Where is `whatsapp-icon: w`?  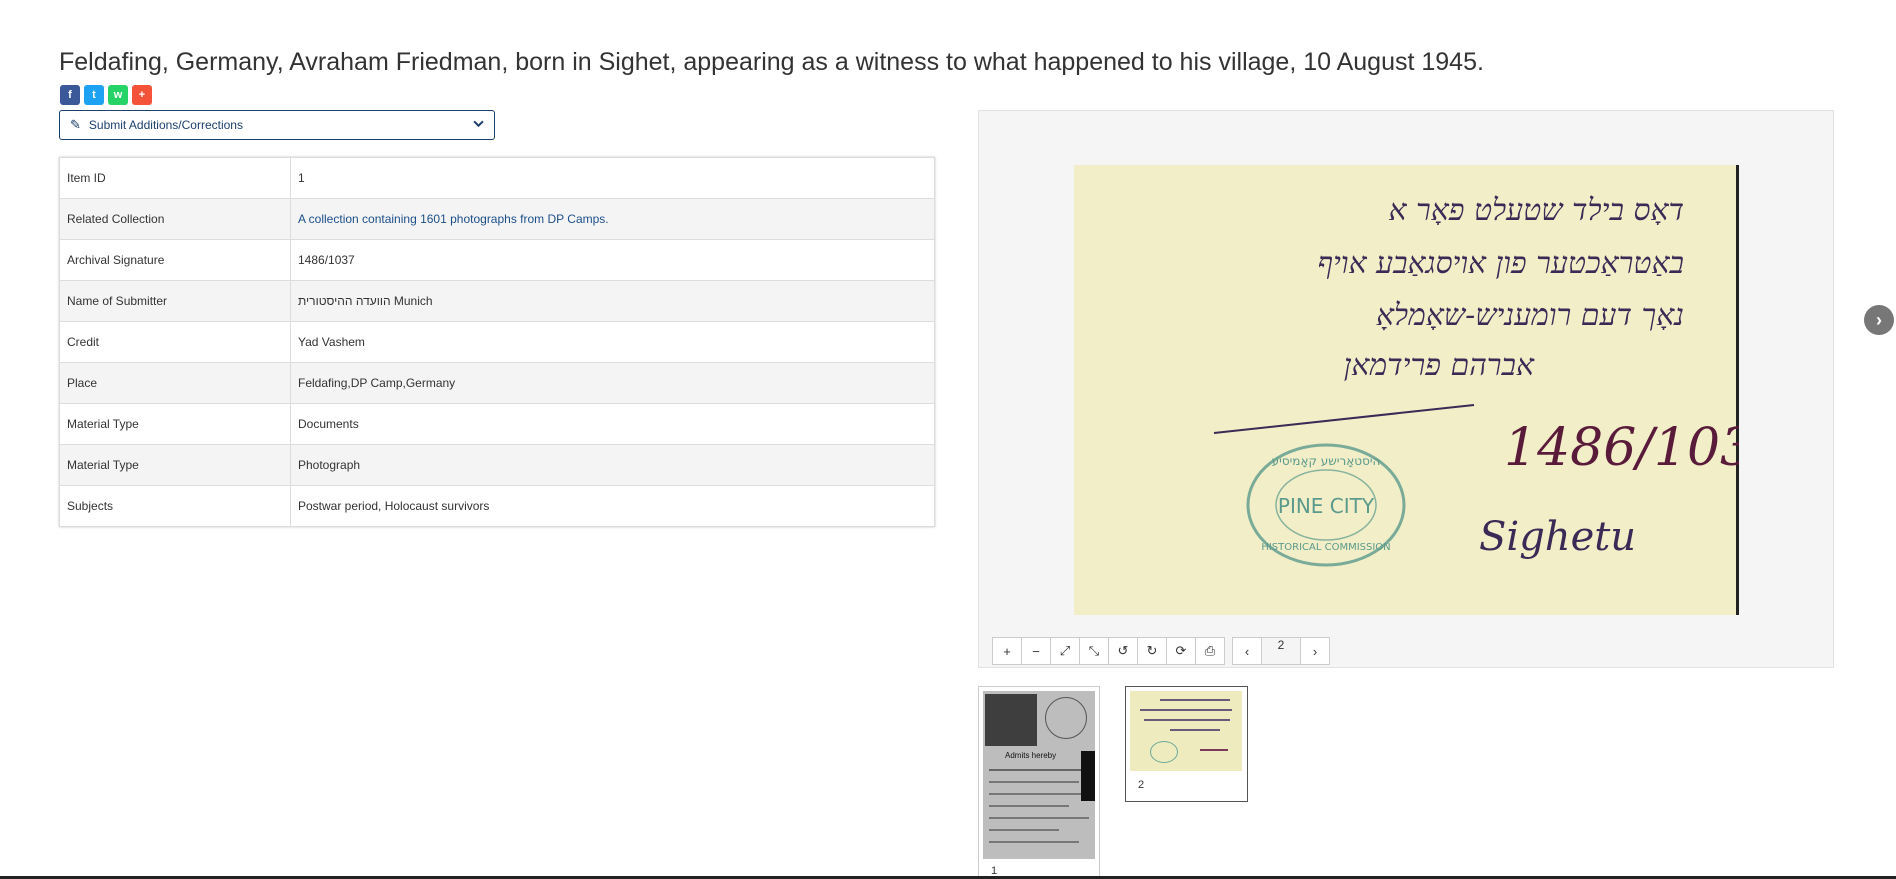 whatsapp-icon: w is located at coordinates (118, 95).